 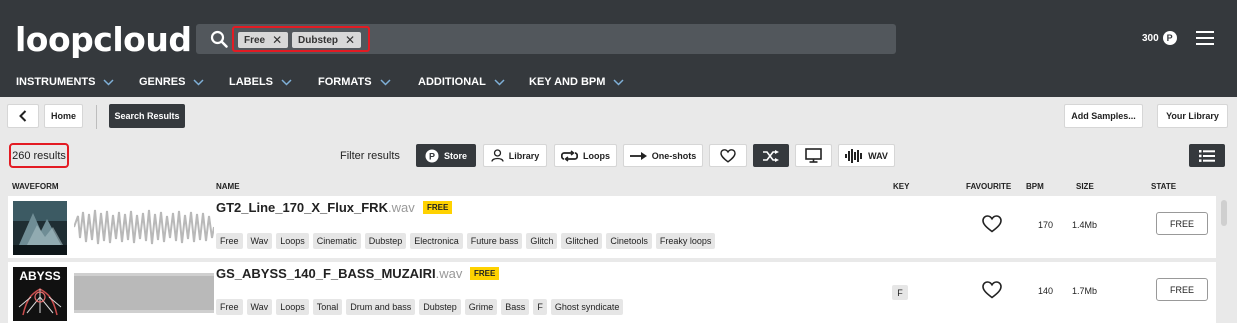 I want to click on nav-label: INSTRUMENTS, so click(x=56, y=82).